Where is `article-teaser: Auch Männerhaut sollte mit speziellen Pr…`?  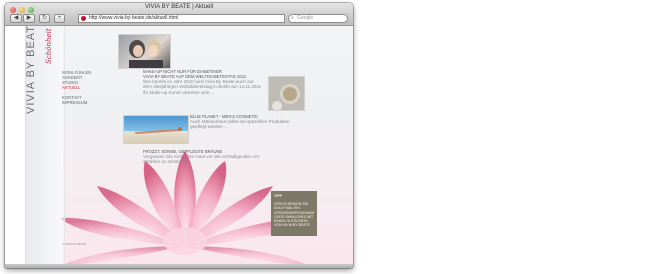
article-teaser: Auch Männerhaut sollte mit speziellen Pr… is located at coordinates (240, 124).